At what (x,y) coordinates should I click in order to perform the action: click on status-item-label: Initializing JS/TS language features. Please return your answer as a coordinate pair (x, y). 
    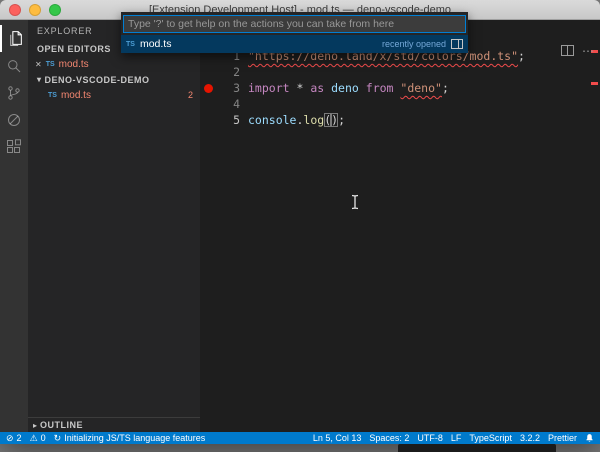
    Looking at the image, I should click on (135, 438).